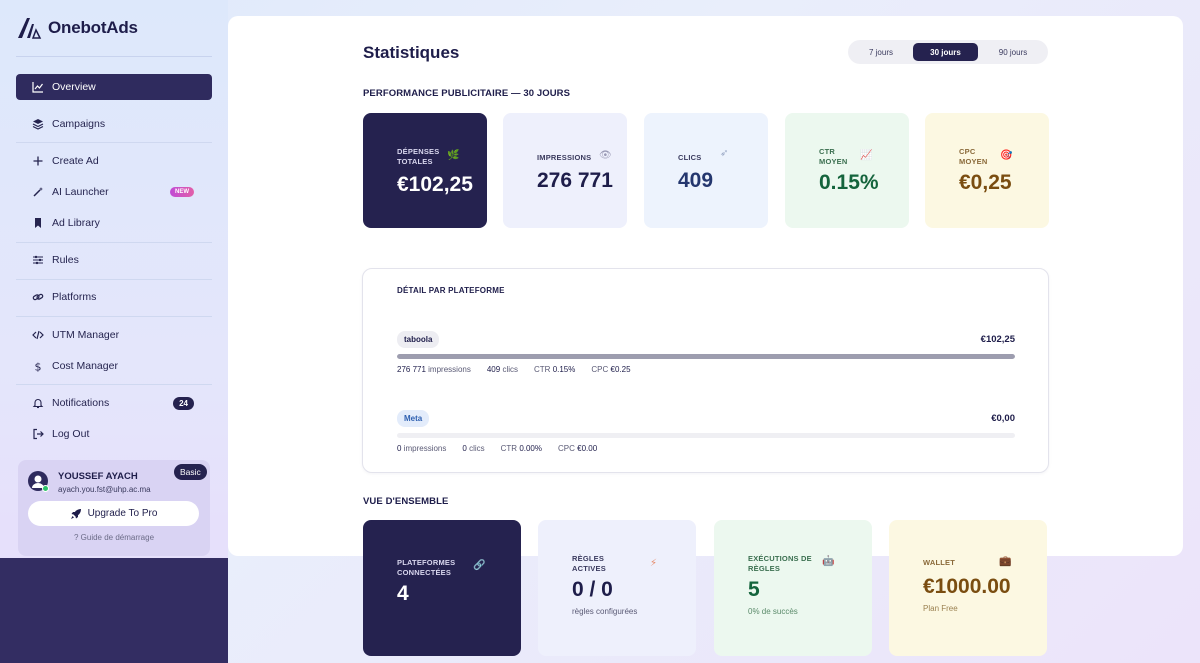 The width and height of the screenshot is (1200, 663). What do you see at coordinates (183, 403) in the screenshot?
I see `notification-count-badge: 24` at bounding box center [183, 403].